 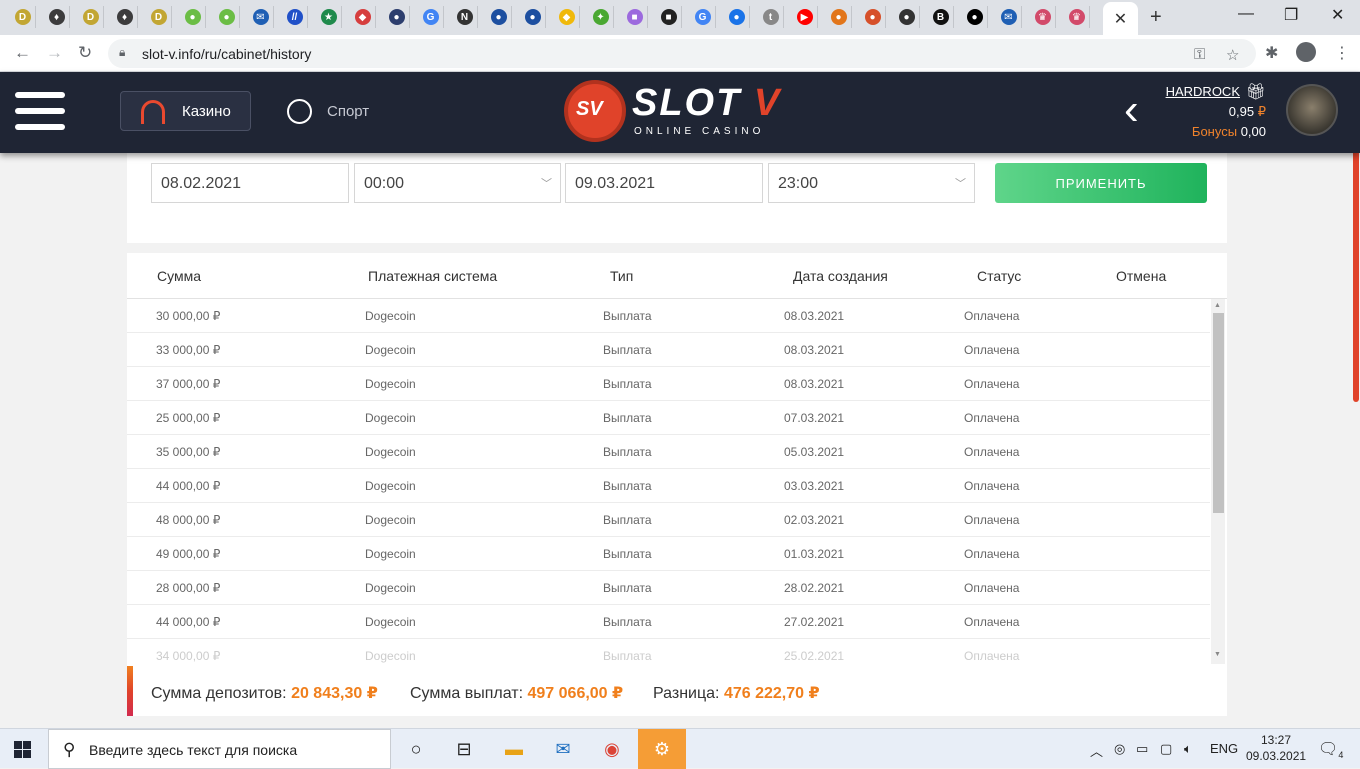 What do you see at coordinates (1131, 110) in the screenshot?
I see `collapse-arrow-icon: ‹` at bounding box center [1131, 110].